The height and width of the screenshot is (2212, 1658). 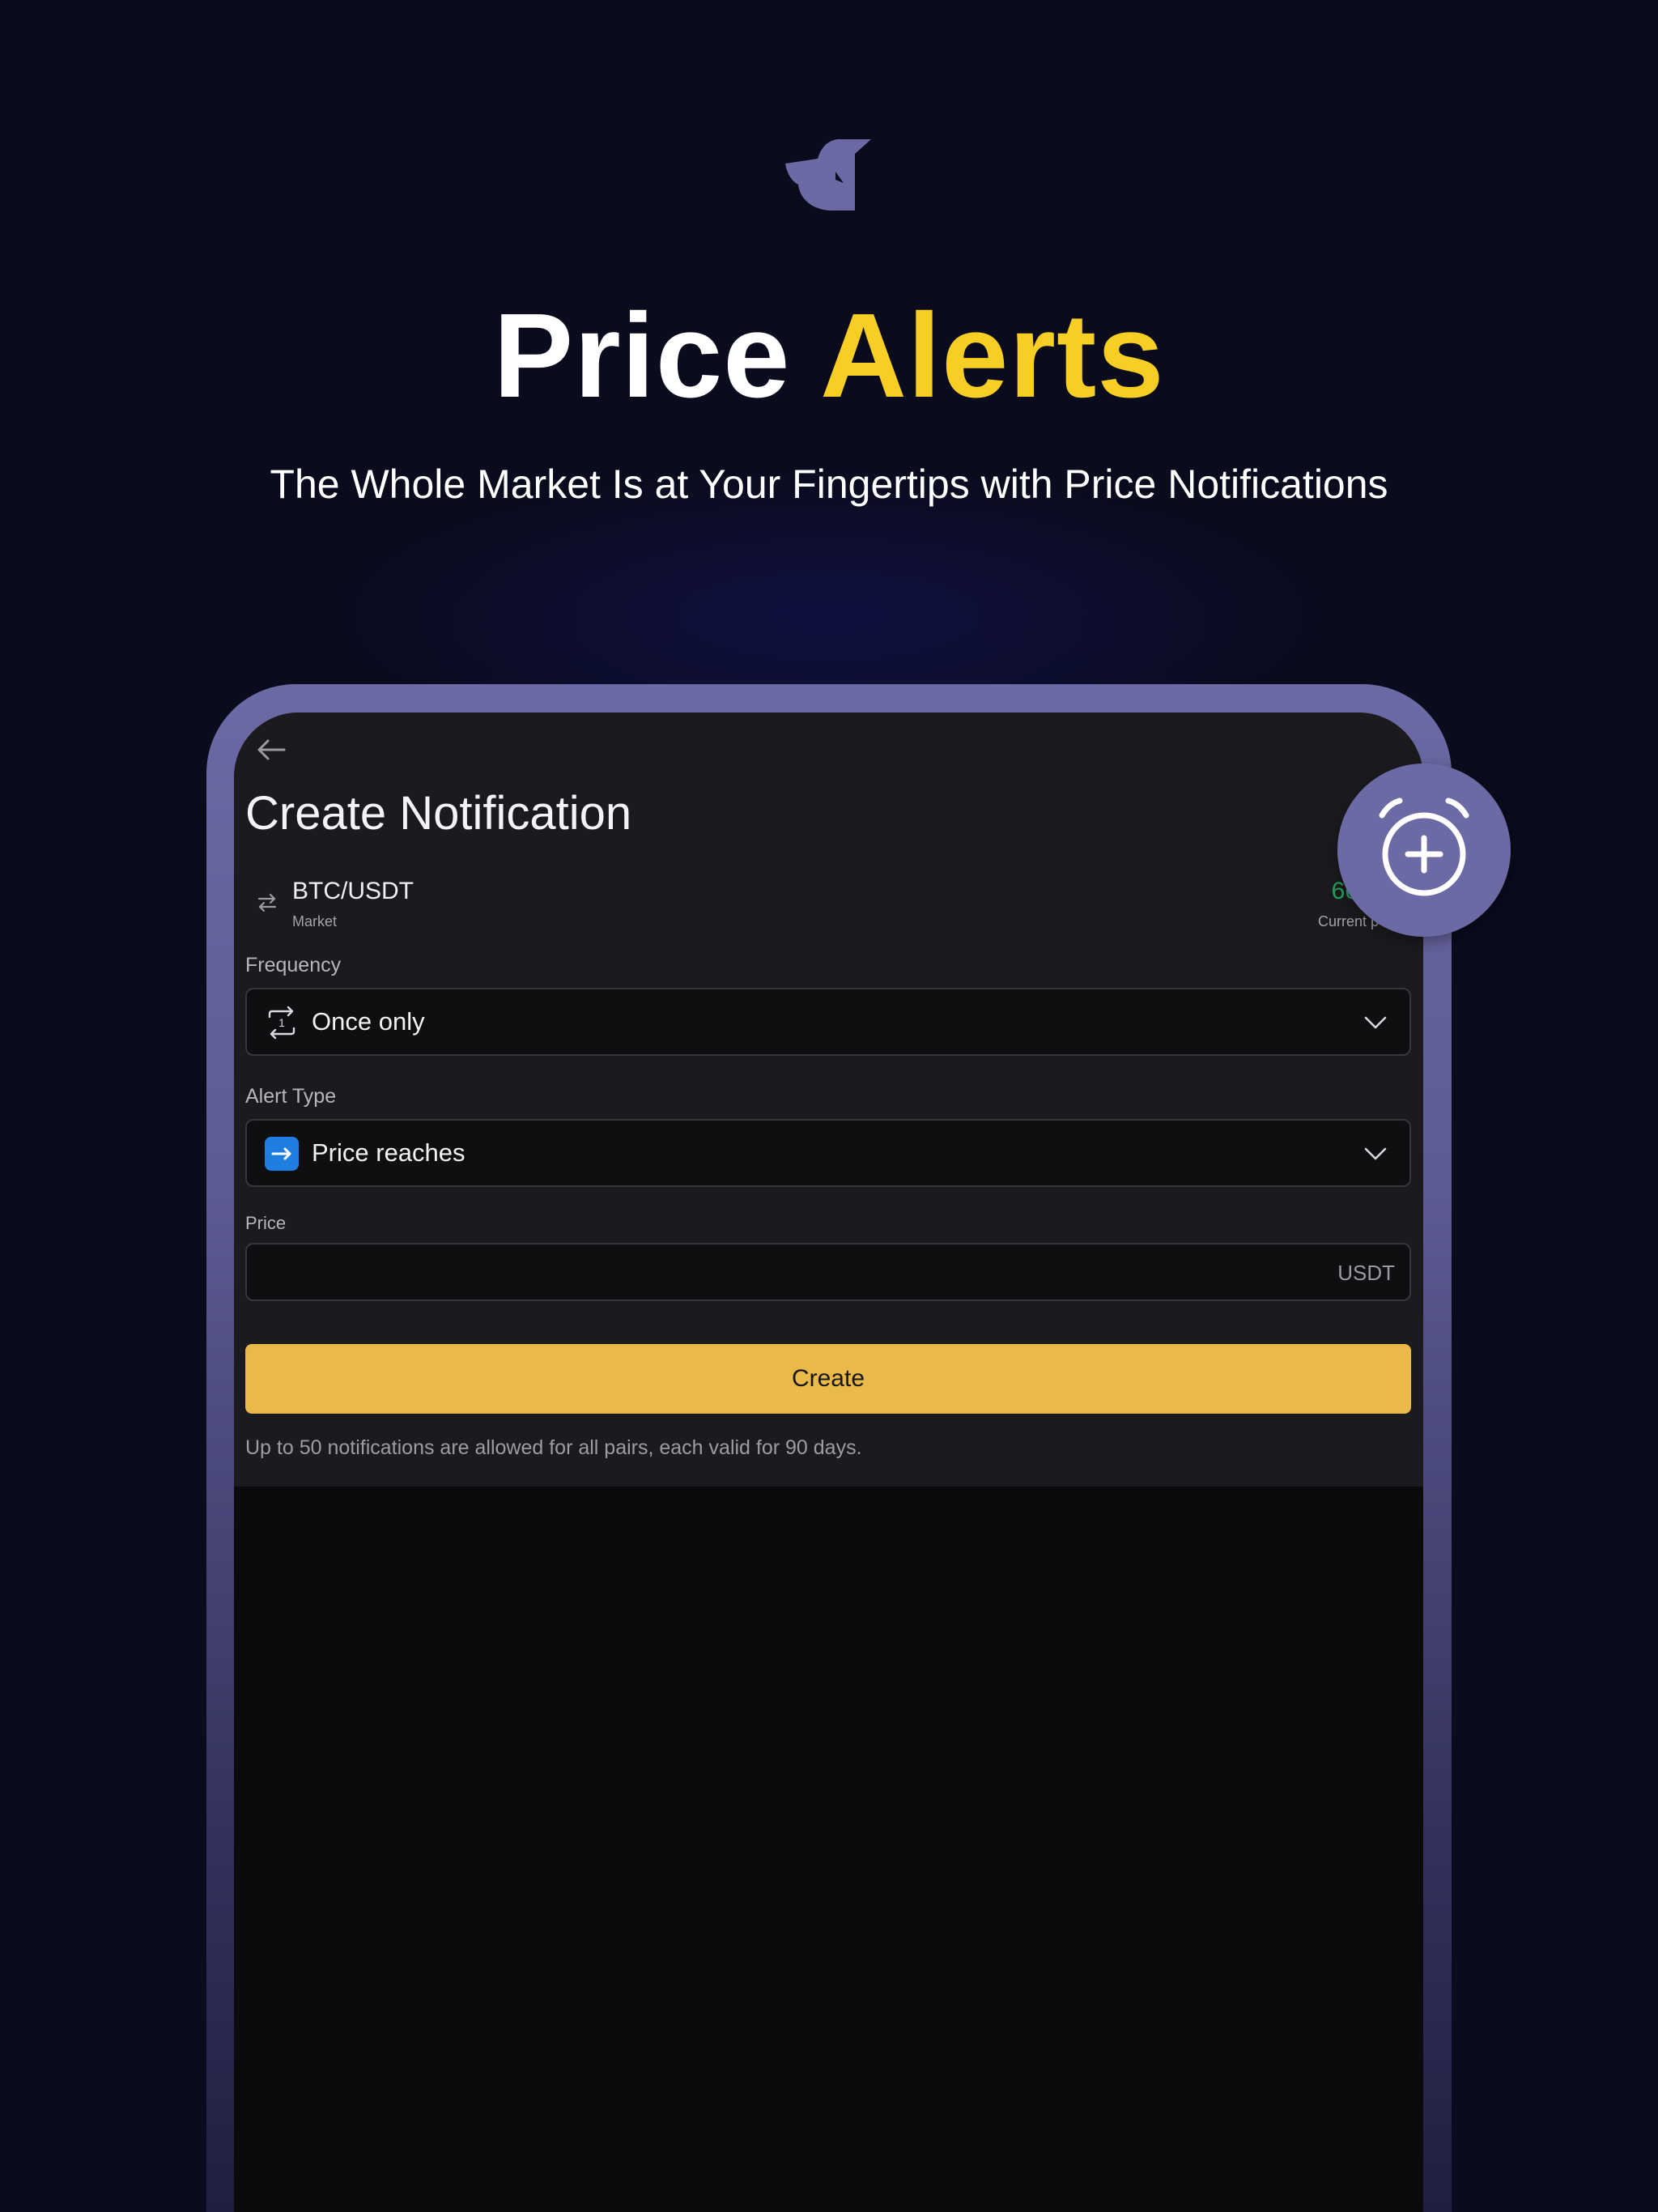 I want to click on create-button: Create, so click(x=828, y=1379).